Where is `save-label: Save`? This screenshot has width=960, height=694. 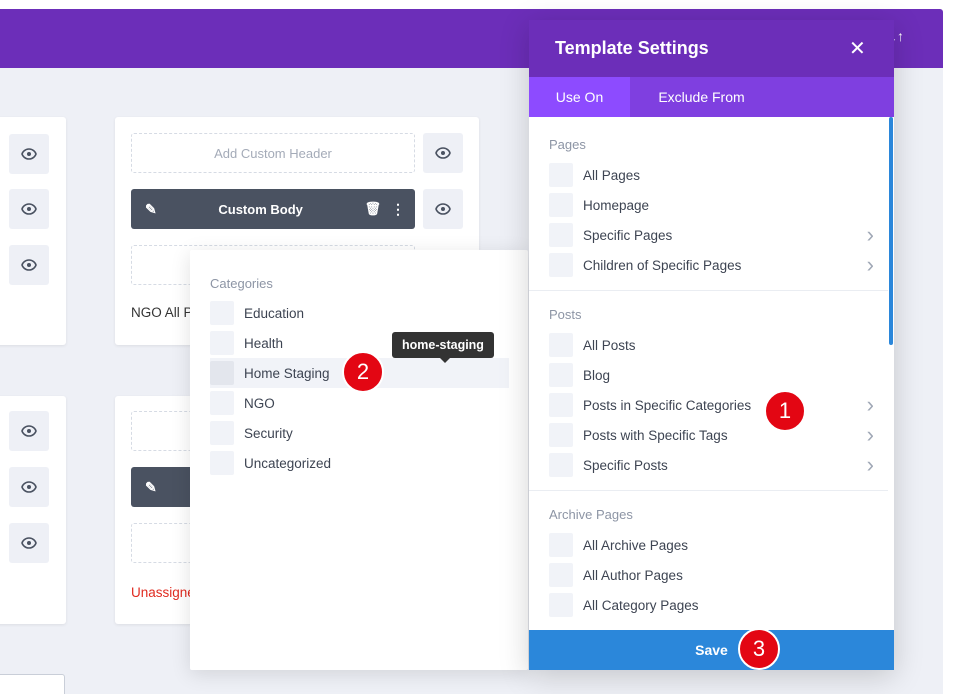
save-label: Save is located at coordinates (711, 650).